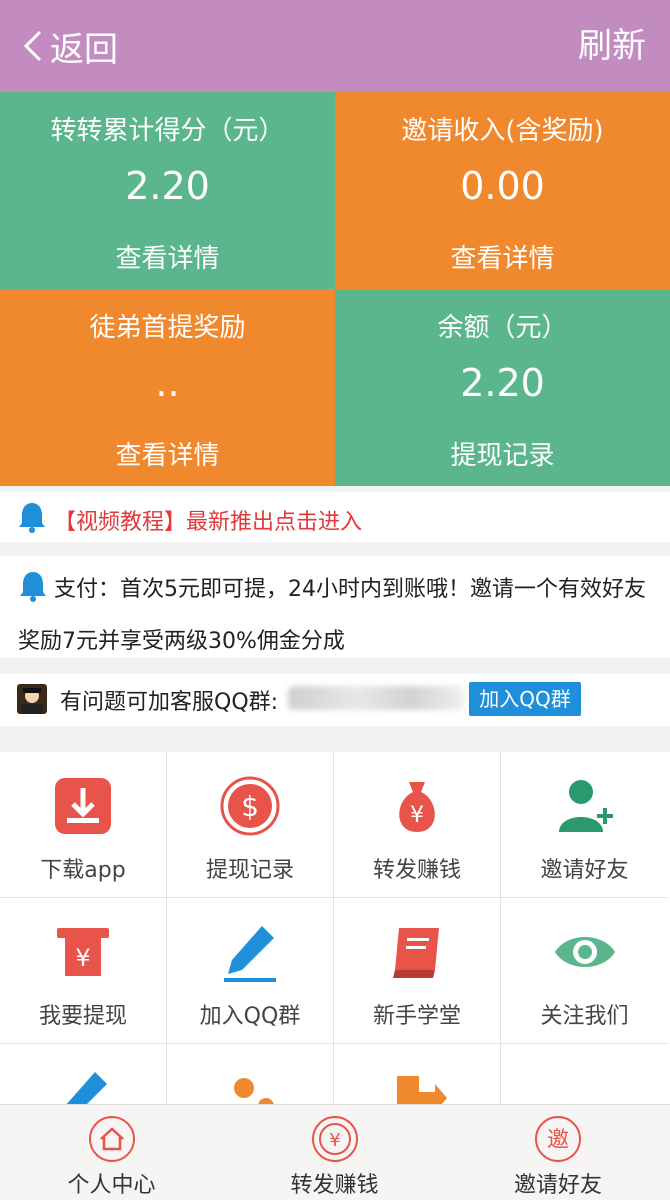 The image size is (670, 1200). What do you see at coordinates (83, 870) in the screenshot?
I see `menu-item-label: 下载app` at bounding box center [83, 870].